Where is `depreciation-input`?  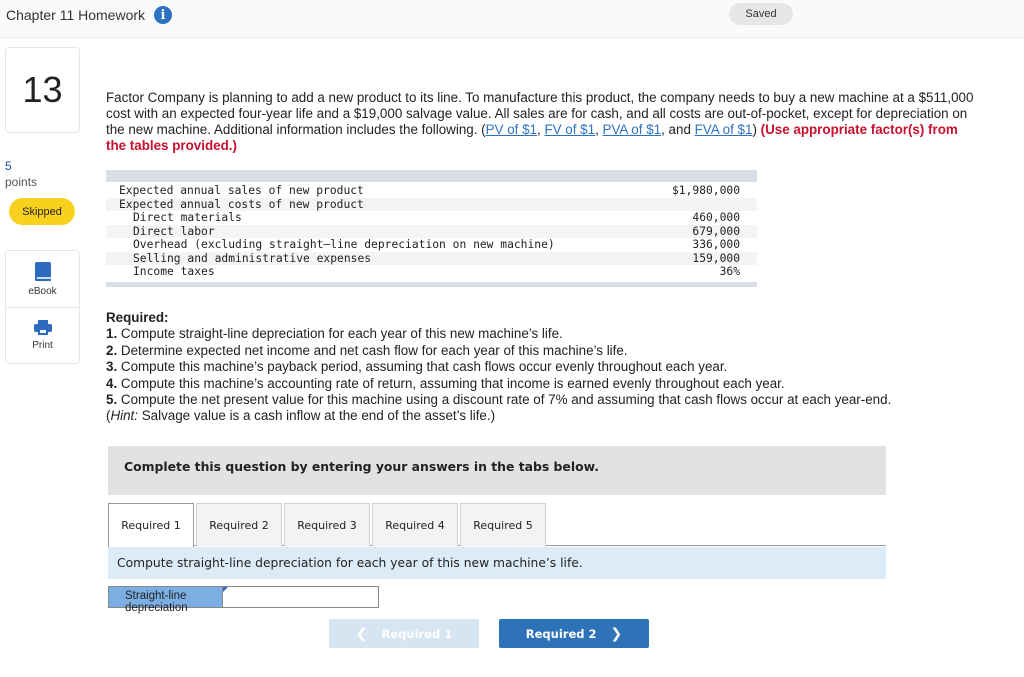 depreciation-input is located at coordinates (300, 597).